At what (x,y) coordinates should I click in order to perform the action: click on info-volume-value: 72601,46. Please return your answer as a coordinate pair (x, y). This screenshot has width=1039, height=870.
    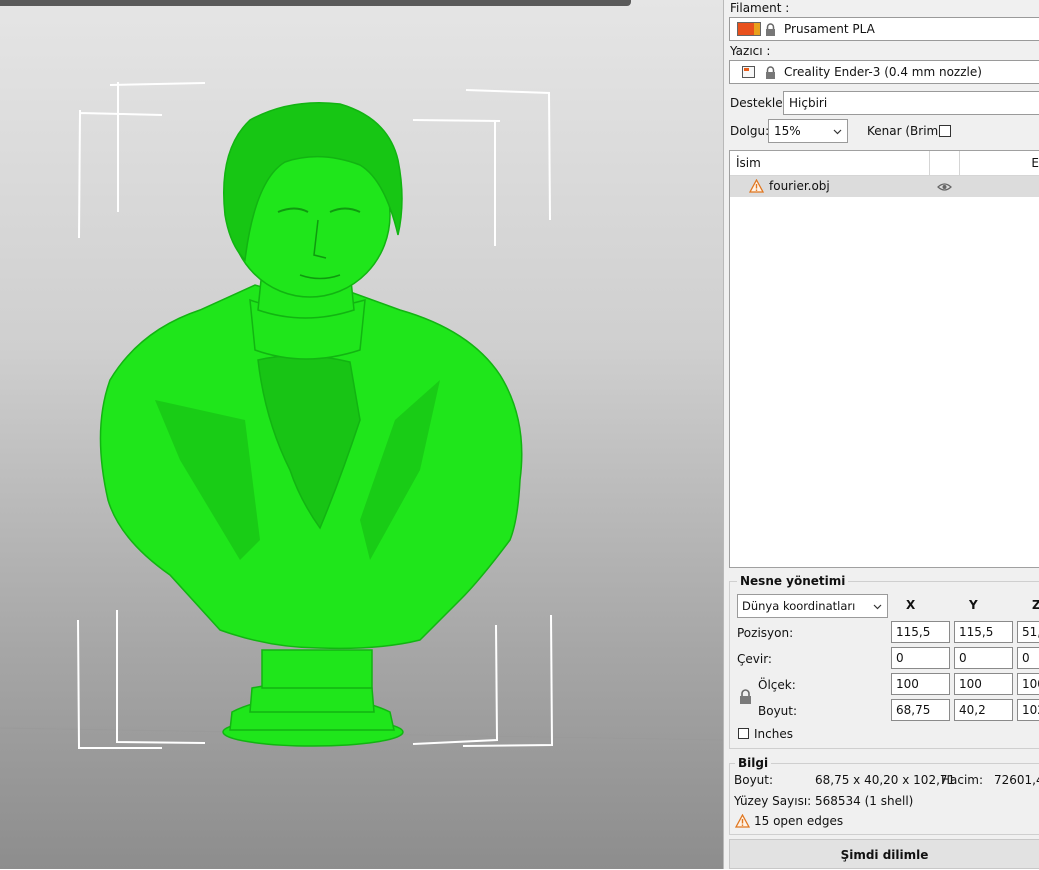
    Looking at the image, I should click on (1016, 780).